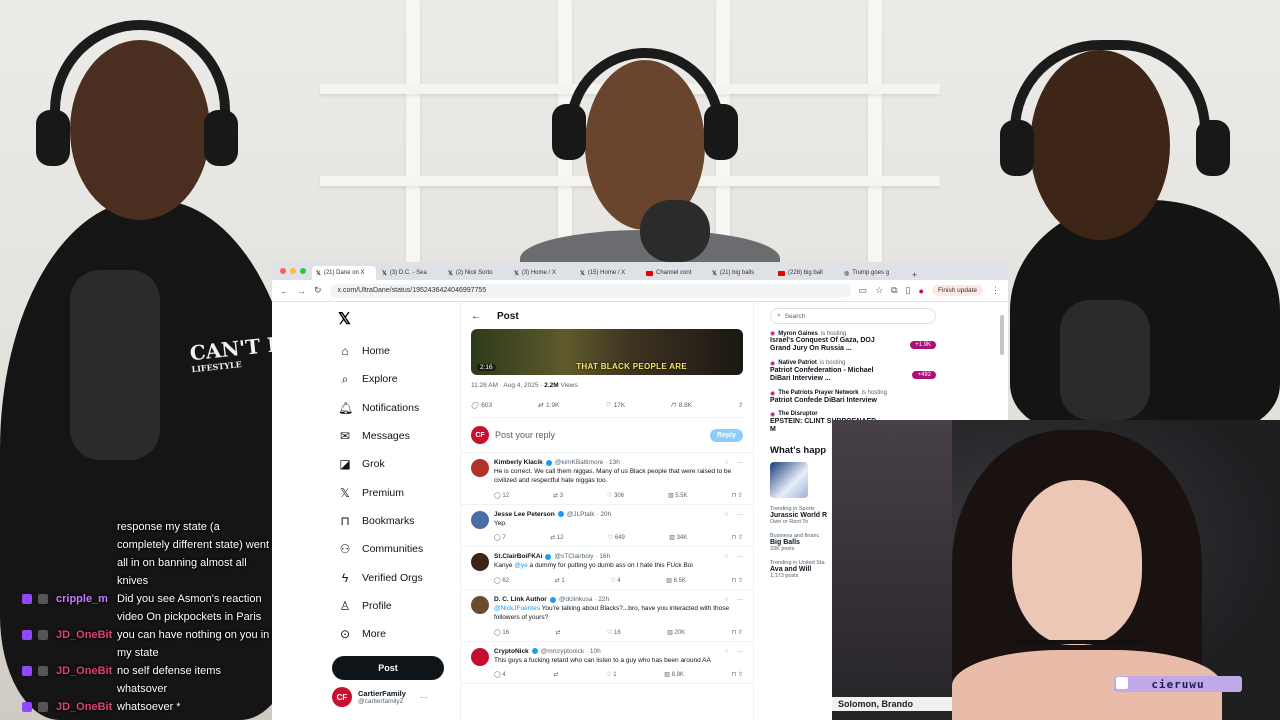 This screenshot has width=1280, height=720. What do you see at coordinates (520, 599) in the screenshot?
I see `tweet-author: D. C. Link Author` at bounding box center [520, 599].